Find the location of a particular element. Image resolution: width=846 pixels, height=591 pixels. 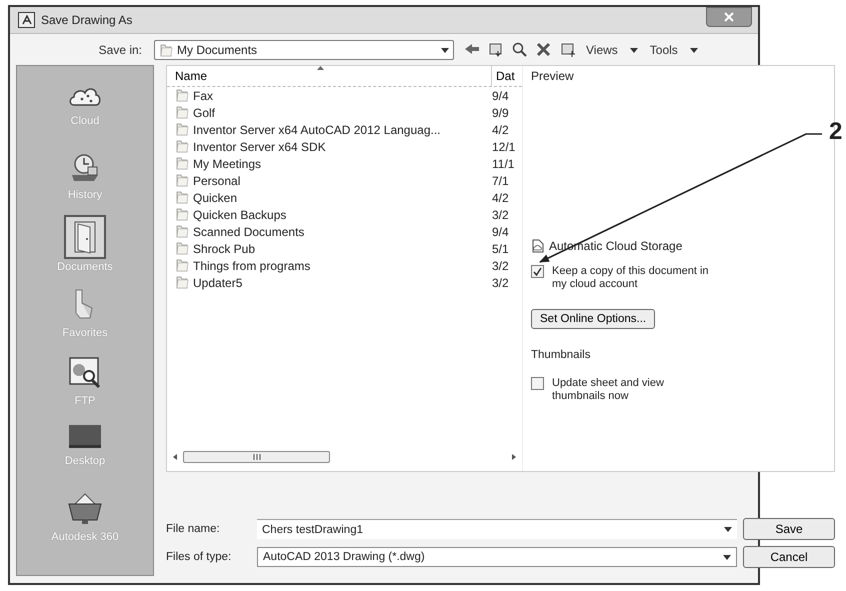

search-button is located at coordinates (520, 50).